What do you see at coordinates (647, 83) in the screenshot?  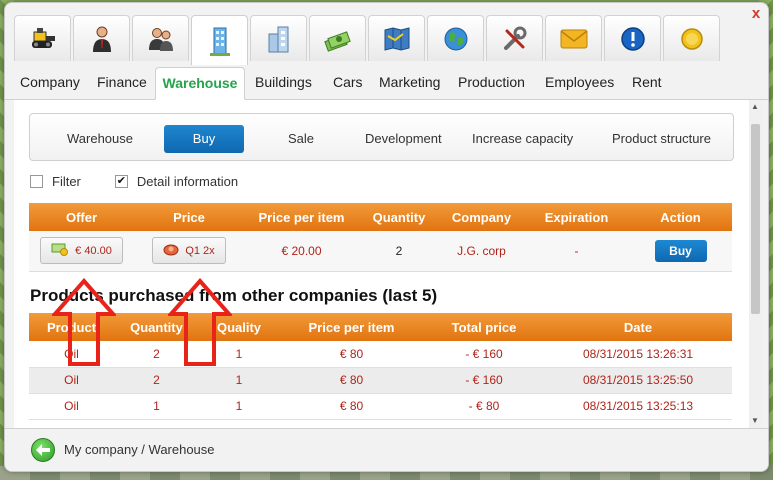 I see `tab-rent: Rent` at bounding box center [647, 83].